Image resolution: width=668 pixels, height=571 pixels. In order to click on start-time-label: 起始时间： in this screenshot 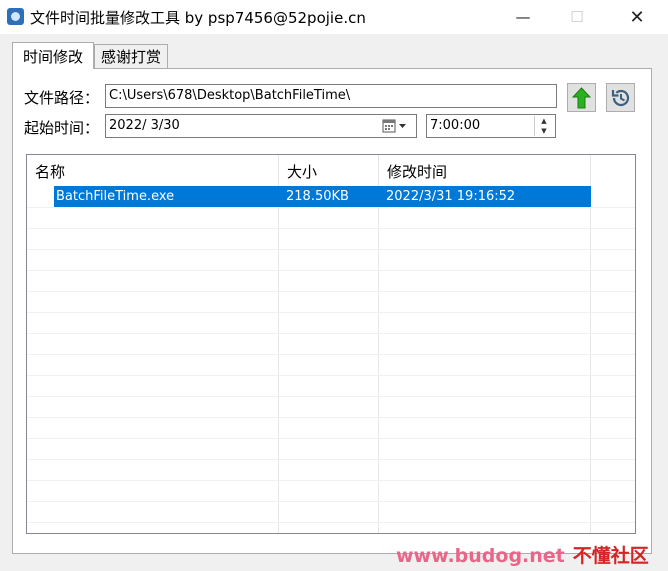, I will do `click(62, 128)`.